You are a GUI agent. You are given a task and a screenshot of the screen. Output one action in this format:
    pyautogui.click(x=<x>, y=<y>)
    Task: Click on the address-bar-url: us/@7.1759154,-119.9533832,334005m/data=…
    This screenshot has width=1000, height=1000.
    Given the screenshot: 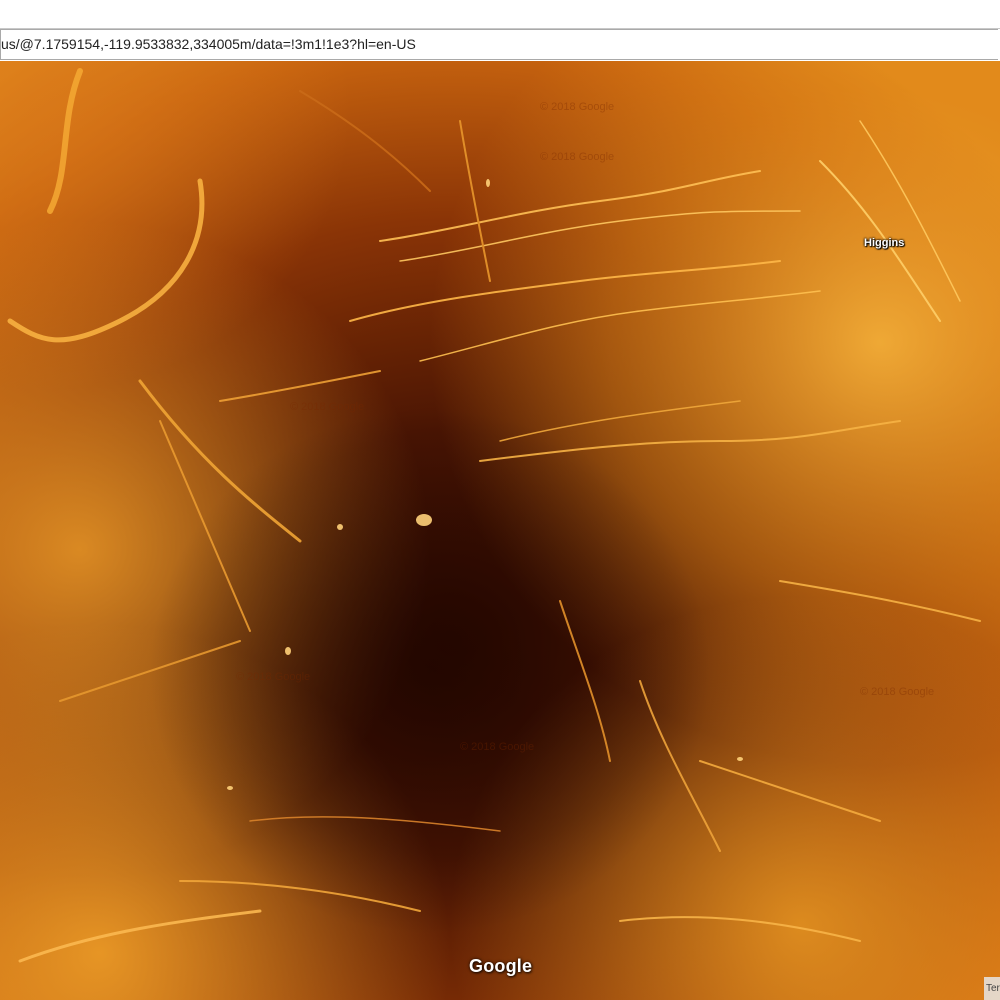 What is the action you would take?
    pyautogui.click(x=208, y=44)
    